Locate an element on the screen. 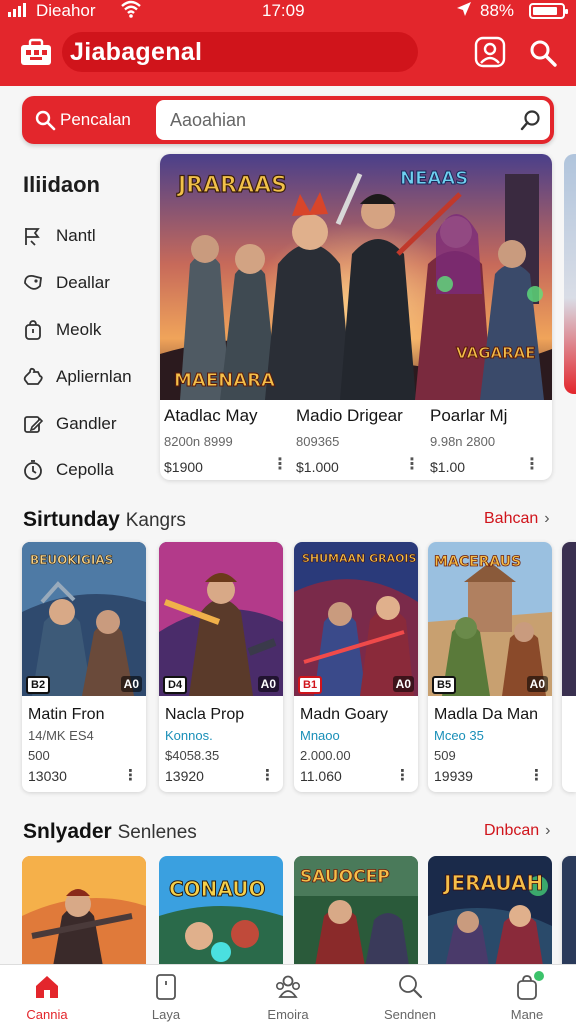 The width and height of the screenshot is (576, 1024). rating-badge: A0 is located at coordinates (537, 684).